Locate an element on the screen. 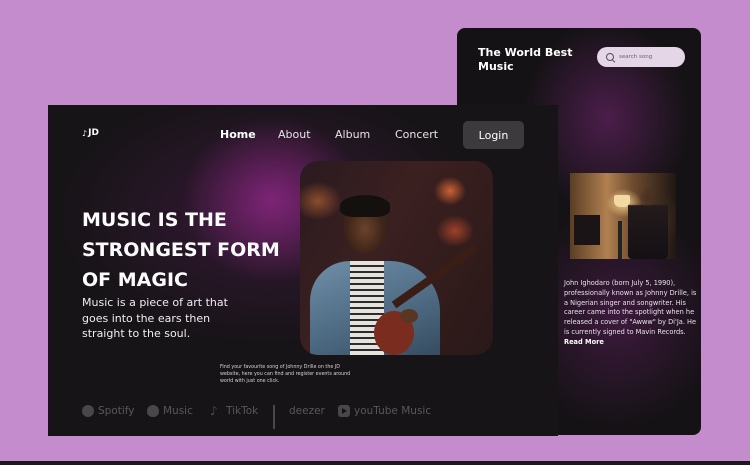 The width and height of the screenshot is (750, 465). brand-apple-music: Music is located at coordinates (178, 411).